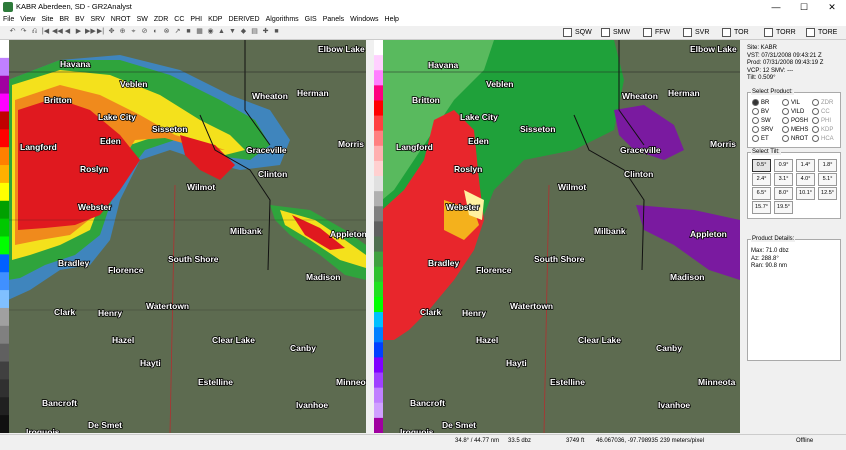 This screenshot has height=450, width=846. Describe the element at coordinates (823, 138) in the screenshot. I see `product-radio-hca: HCA` at that location.